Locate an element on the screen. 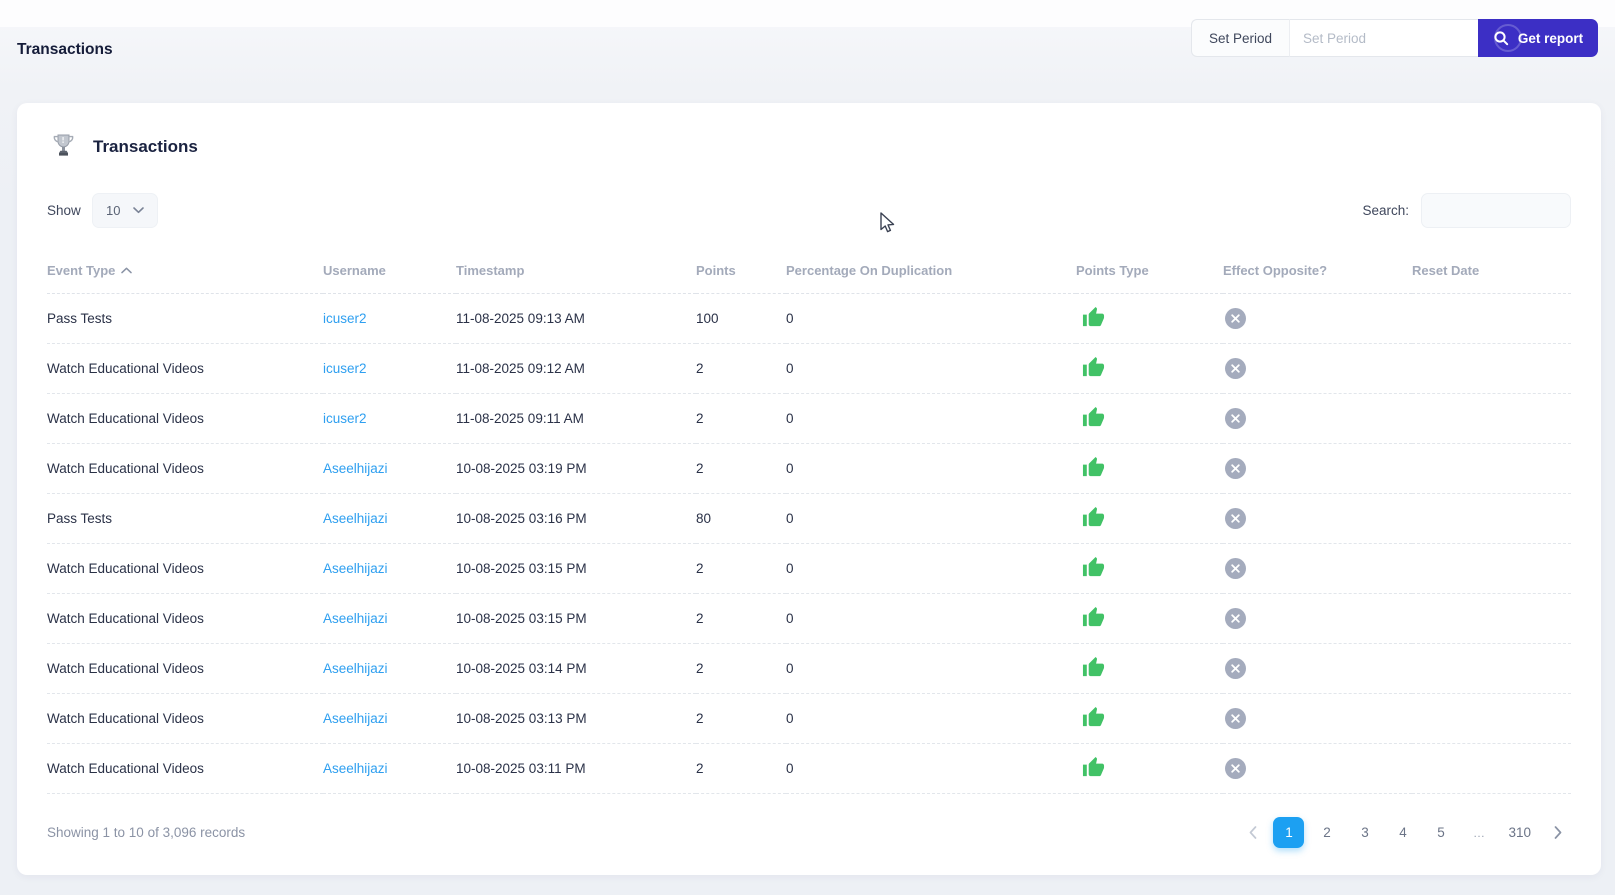  pagination: 1 2 3 4 5 … 310 is located at coordinates (1405, 832).